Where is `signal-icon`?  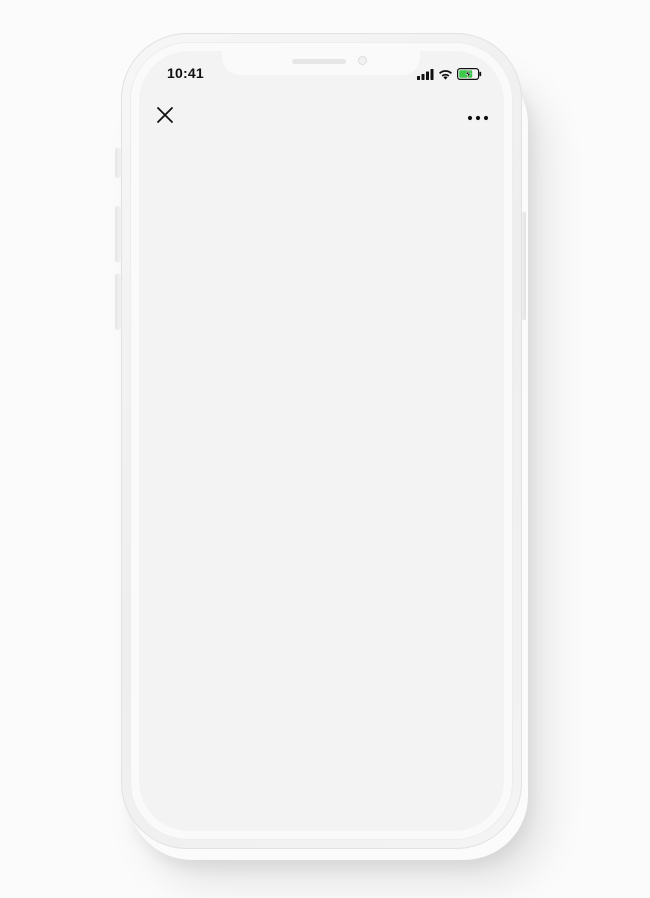 signal-icon is located at coordinates (425, 76).